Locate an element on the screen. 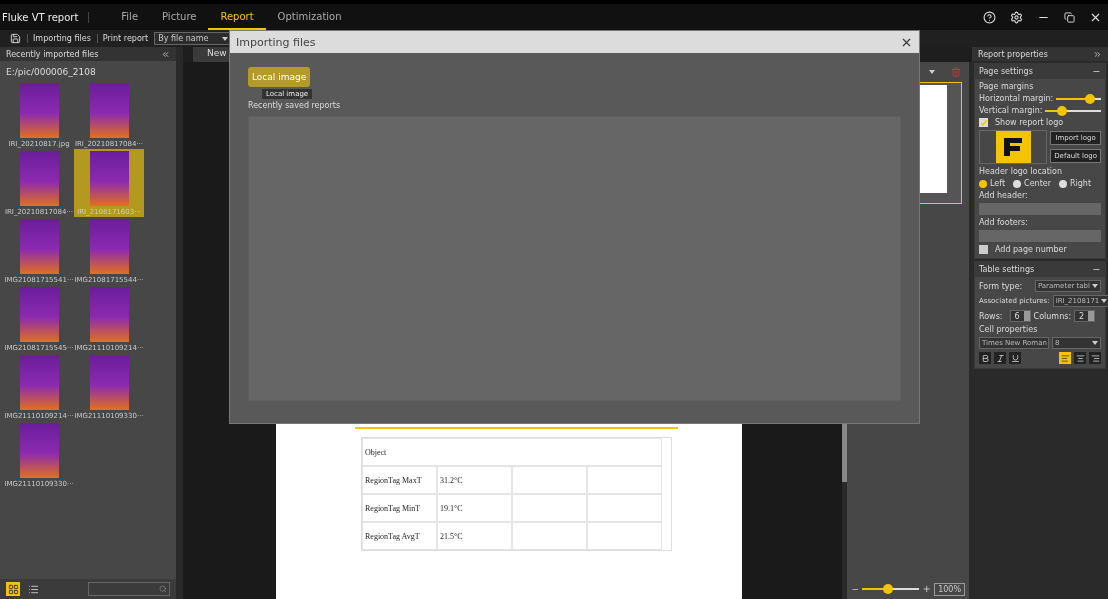 Image resolution: width=1108 pixels, height=599 pixels. panel-title: Report properties is located at coordinates (1013, 54).